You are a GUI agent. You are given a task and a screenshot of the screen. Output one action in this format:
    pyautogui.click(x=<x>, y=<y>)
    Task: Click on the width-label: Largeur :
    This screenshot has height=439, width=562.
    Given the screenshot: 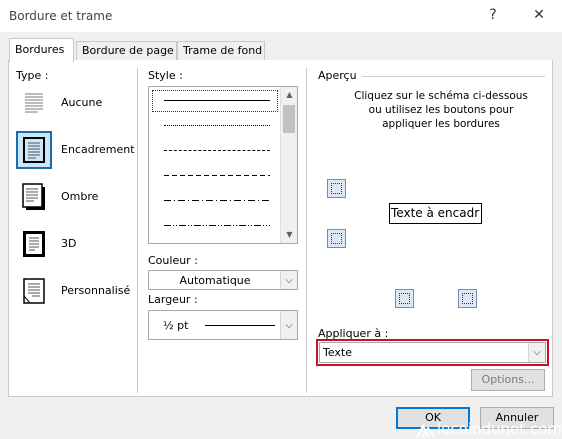 What is the action you would take?
    pyautogui.click(x=173, y=299)
    